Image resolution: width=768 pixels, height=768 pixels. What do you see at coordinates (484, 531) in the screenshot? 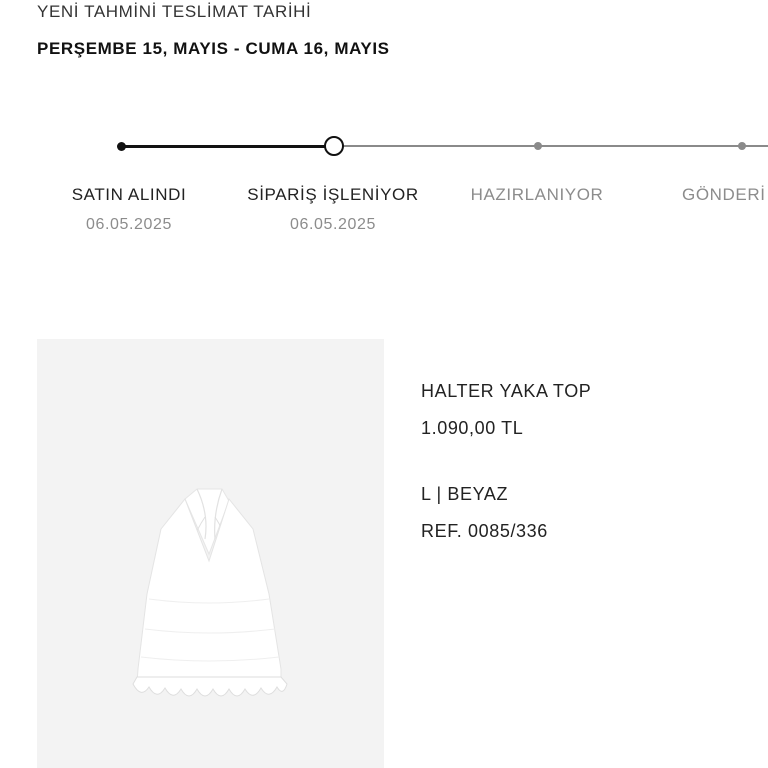
I see `product-reference: REF. 0085/336` at bounding box center [484, 531].